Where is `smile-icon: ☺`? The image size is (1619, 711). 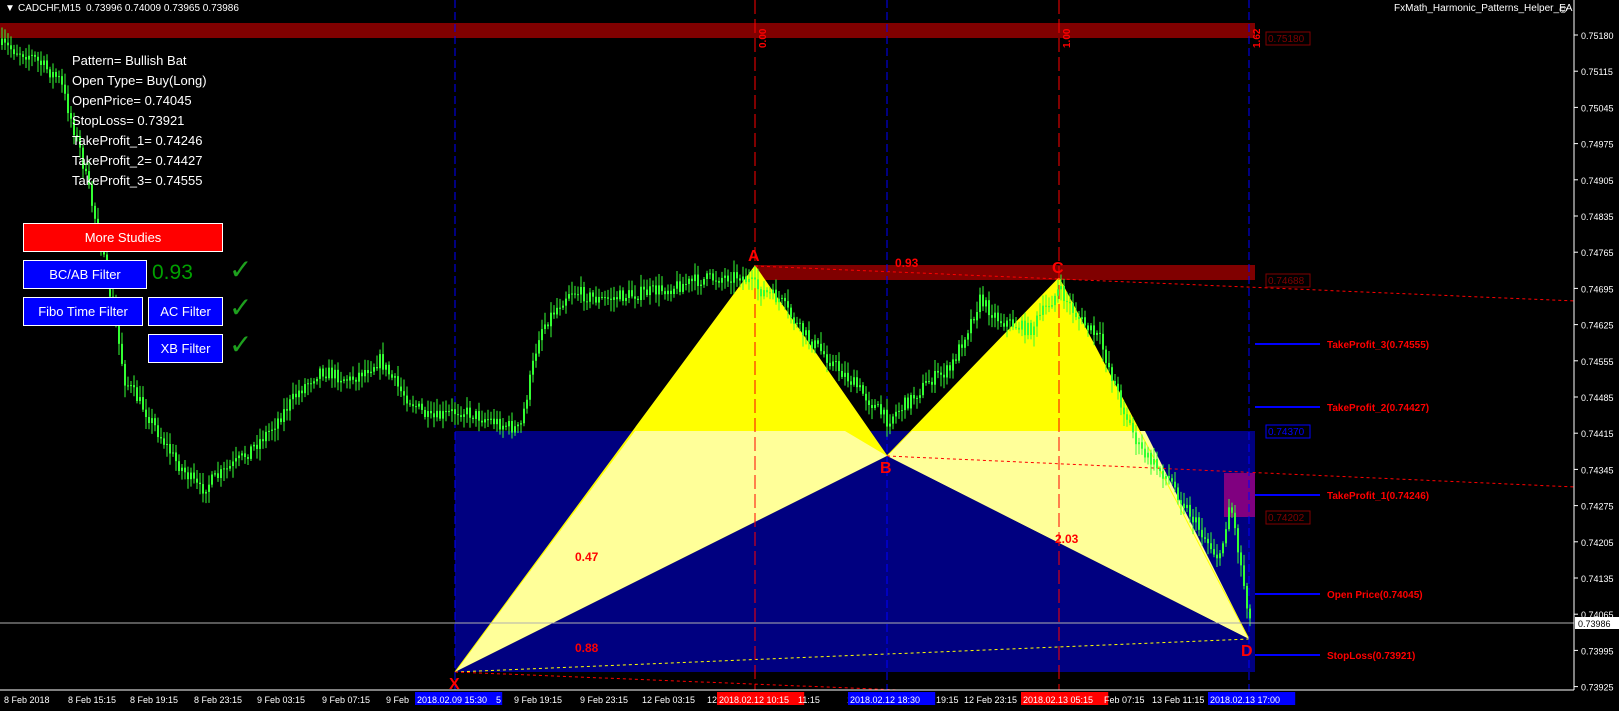
smile-icon: ☺ is located at coordinates (1563, 9).